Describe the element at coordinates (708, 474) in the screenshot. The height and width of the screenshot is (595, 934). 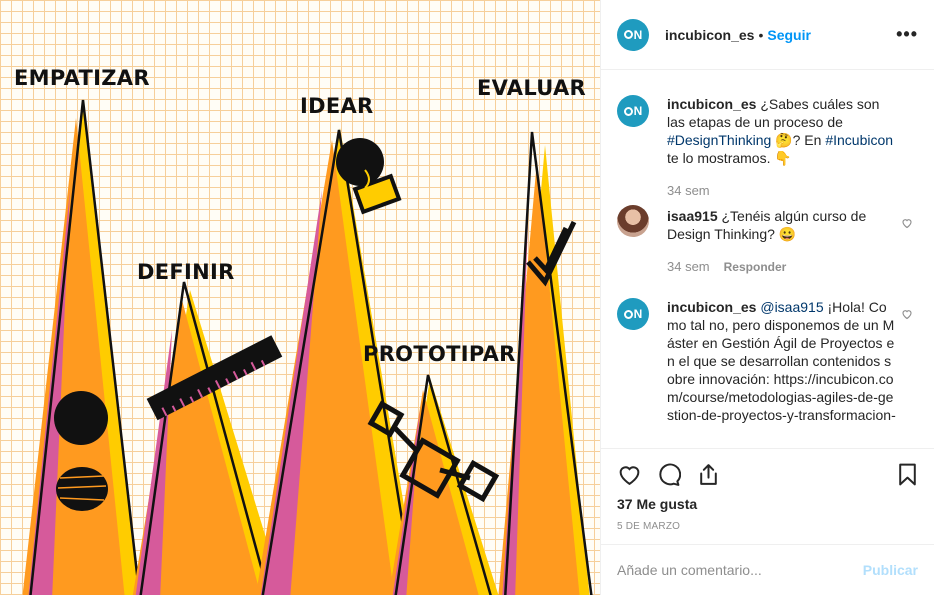
I see `share-icon` at that location.